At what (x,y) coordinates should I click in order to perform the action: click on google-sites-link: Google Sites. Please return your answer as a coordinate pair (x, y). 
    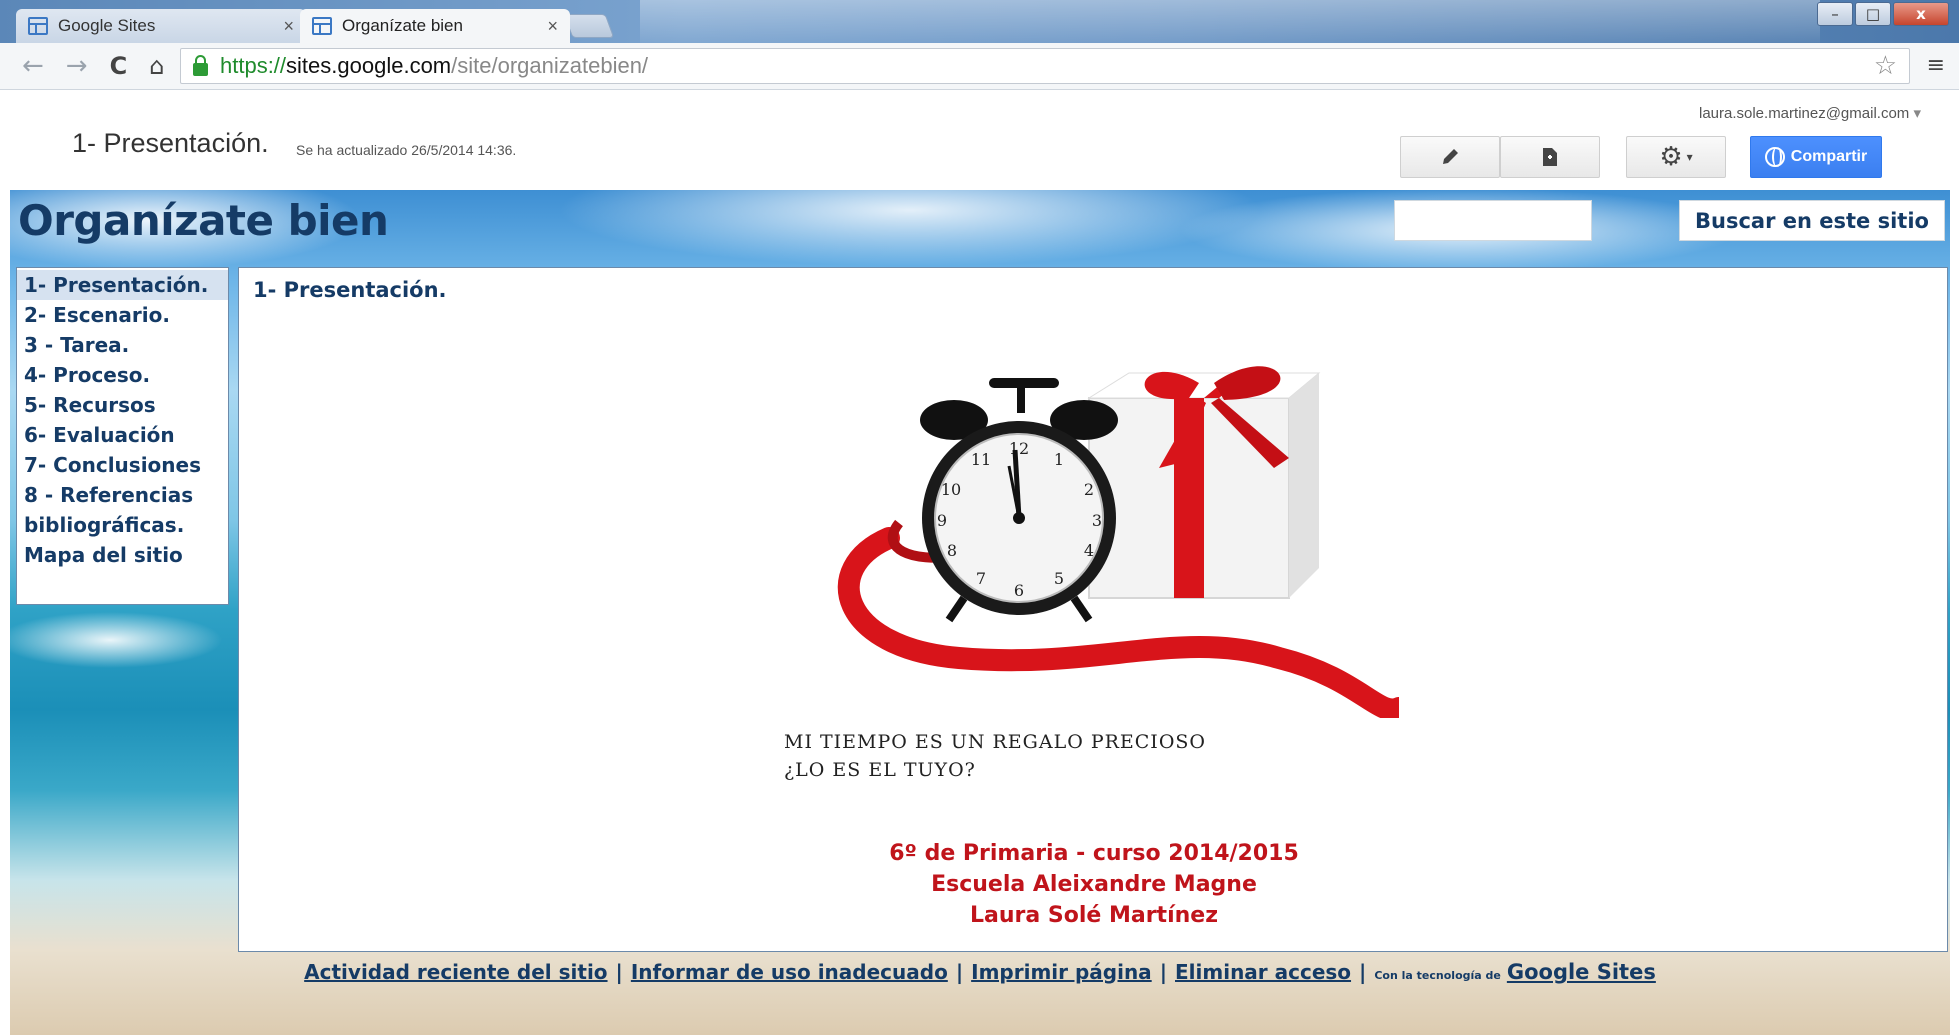
    Looking at the image, I should click on (1581, 972).